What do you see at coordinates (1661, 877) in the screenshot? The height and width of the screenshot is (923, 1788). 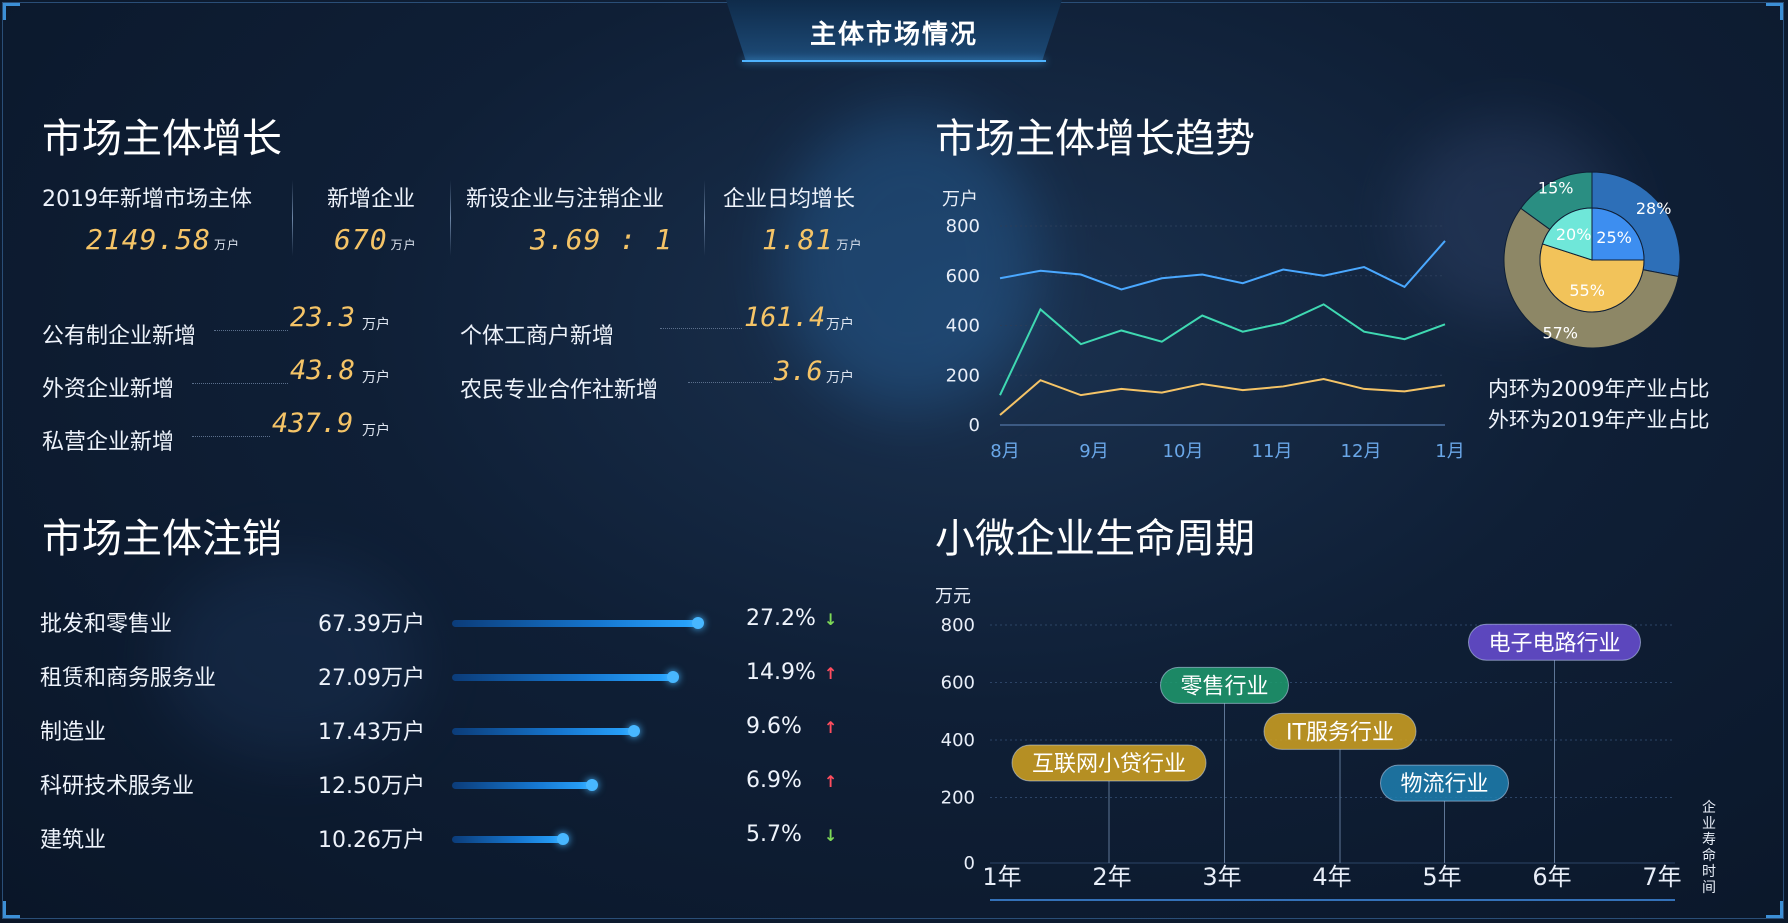 I see `x-tick-label: 7年` at bounding box center [1661, 877].